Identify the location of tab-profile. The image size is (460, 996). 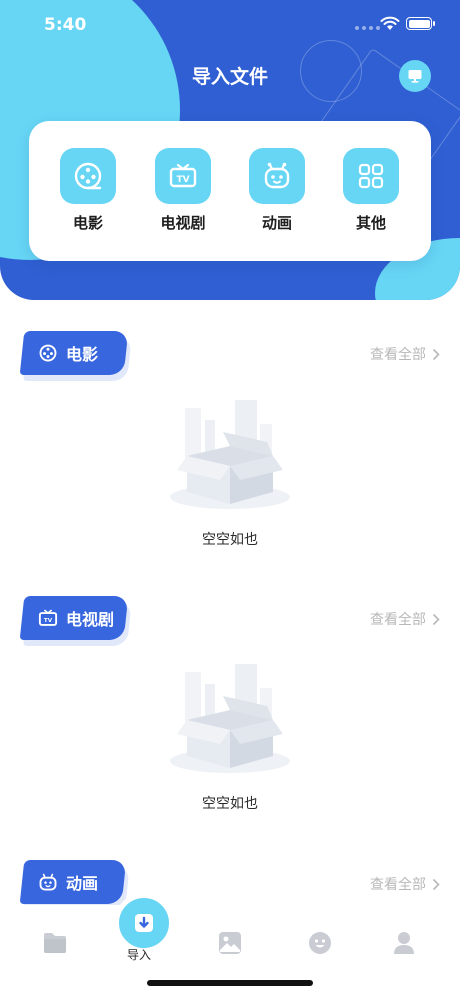
(404, 943).